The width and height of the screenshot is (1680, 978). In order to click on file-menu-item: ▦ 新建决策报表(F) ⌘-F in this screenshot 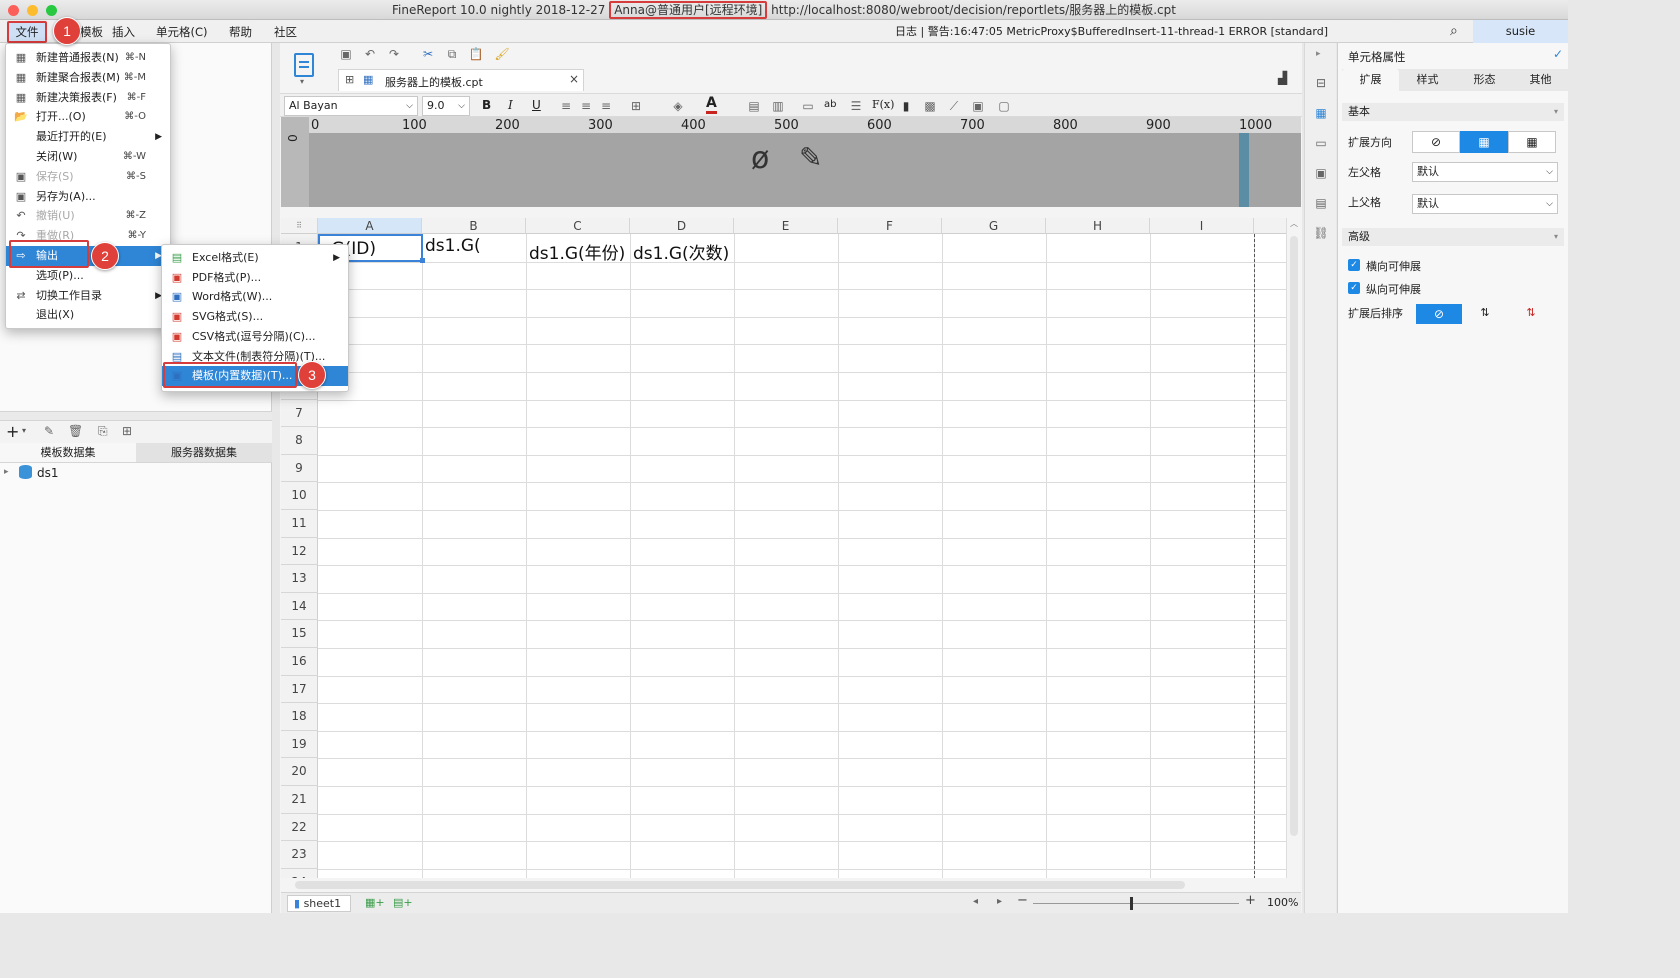, I will do `click(88, 98)`.